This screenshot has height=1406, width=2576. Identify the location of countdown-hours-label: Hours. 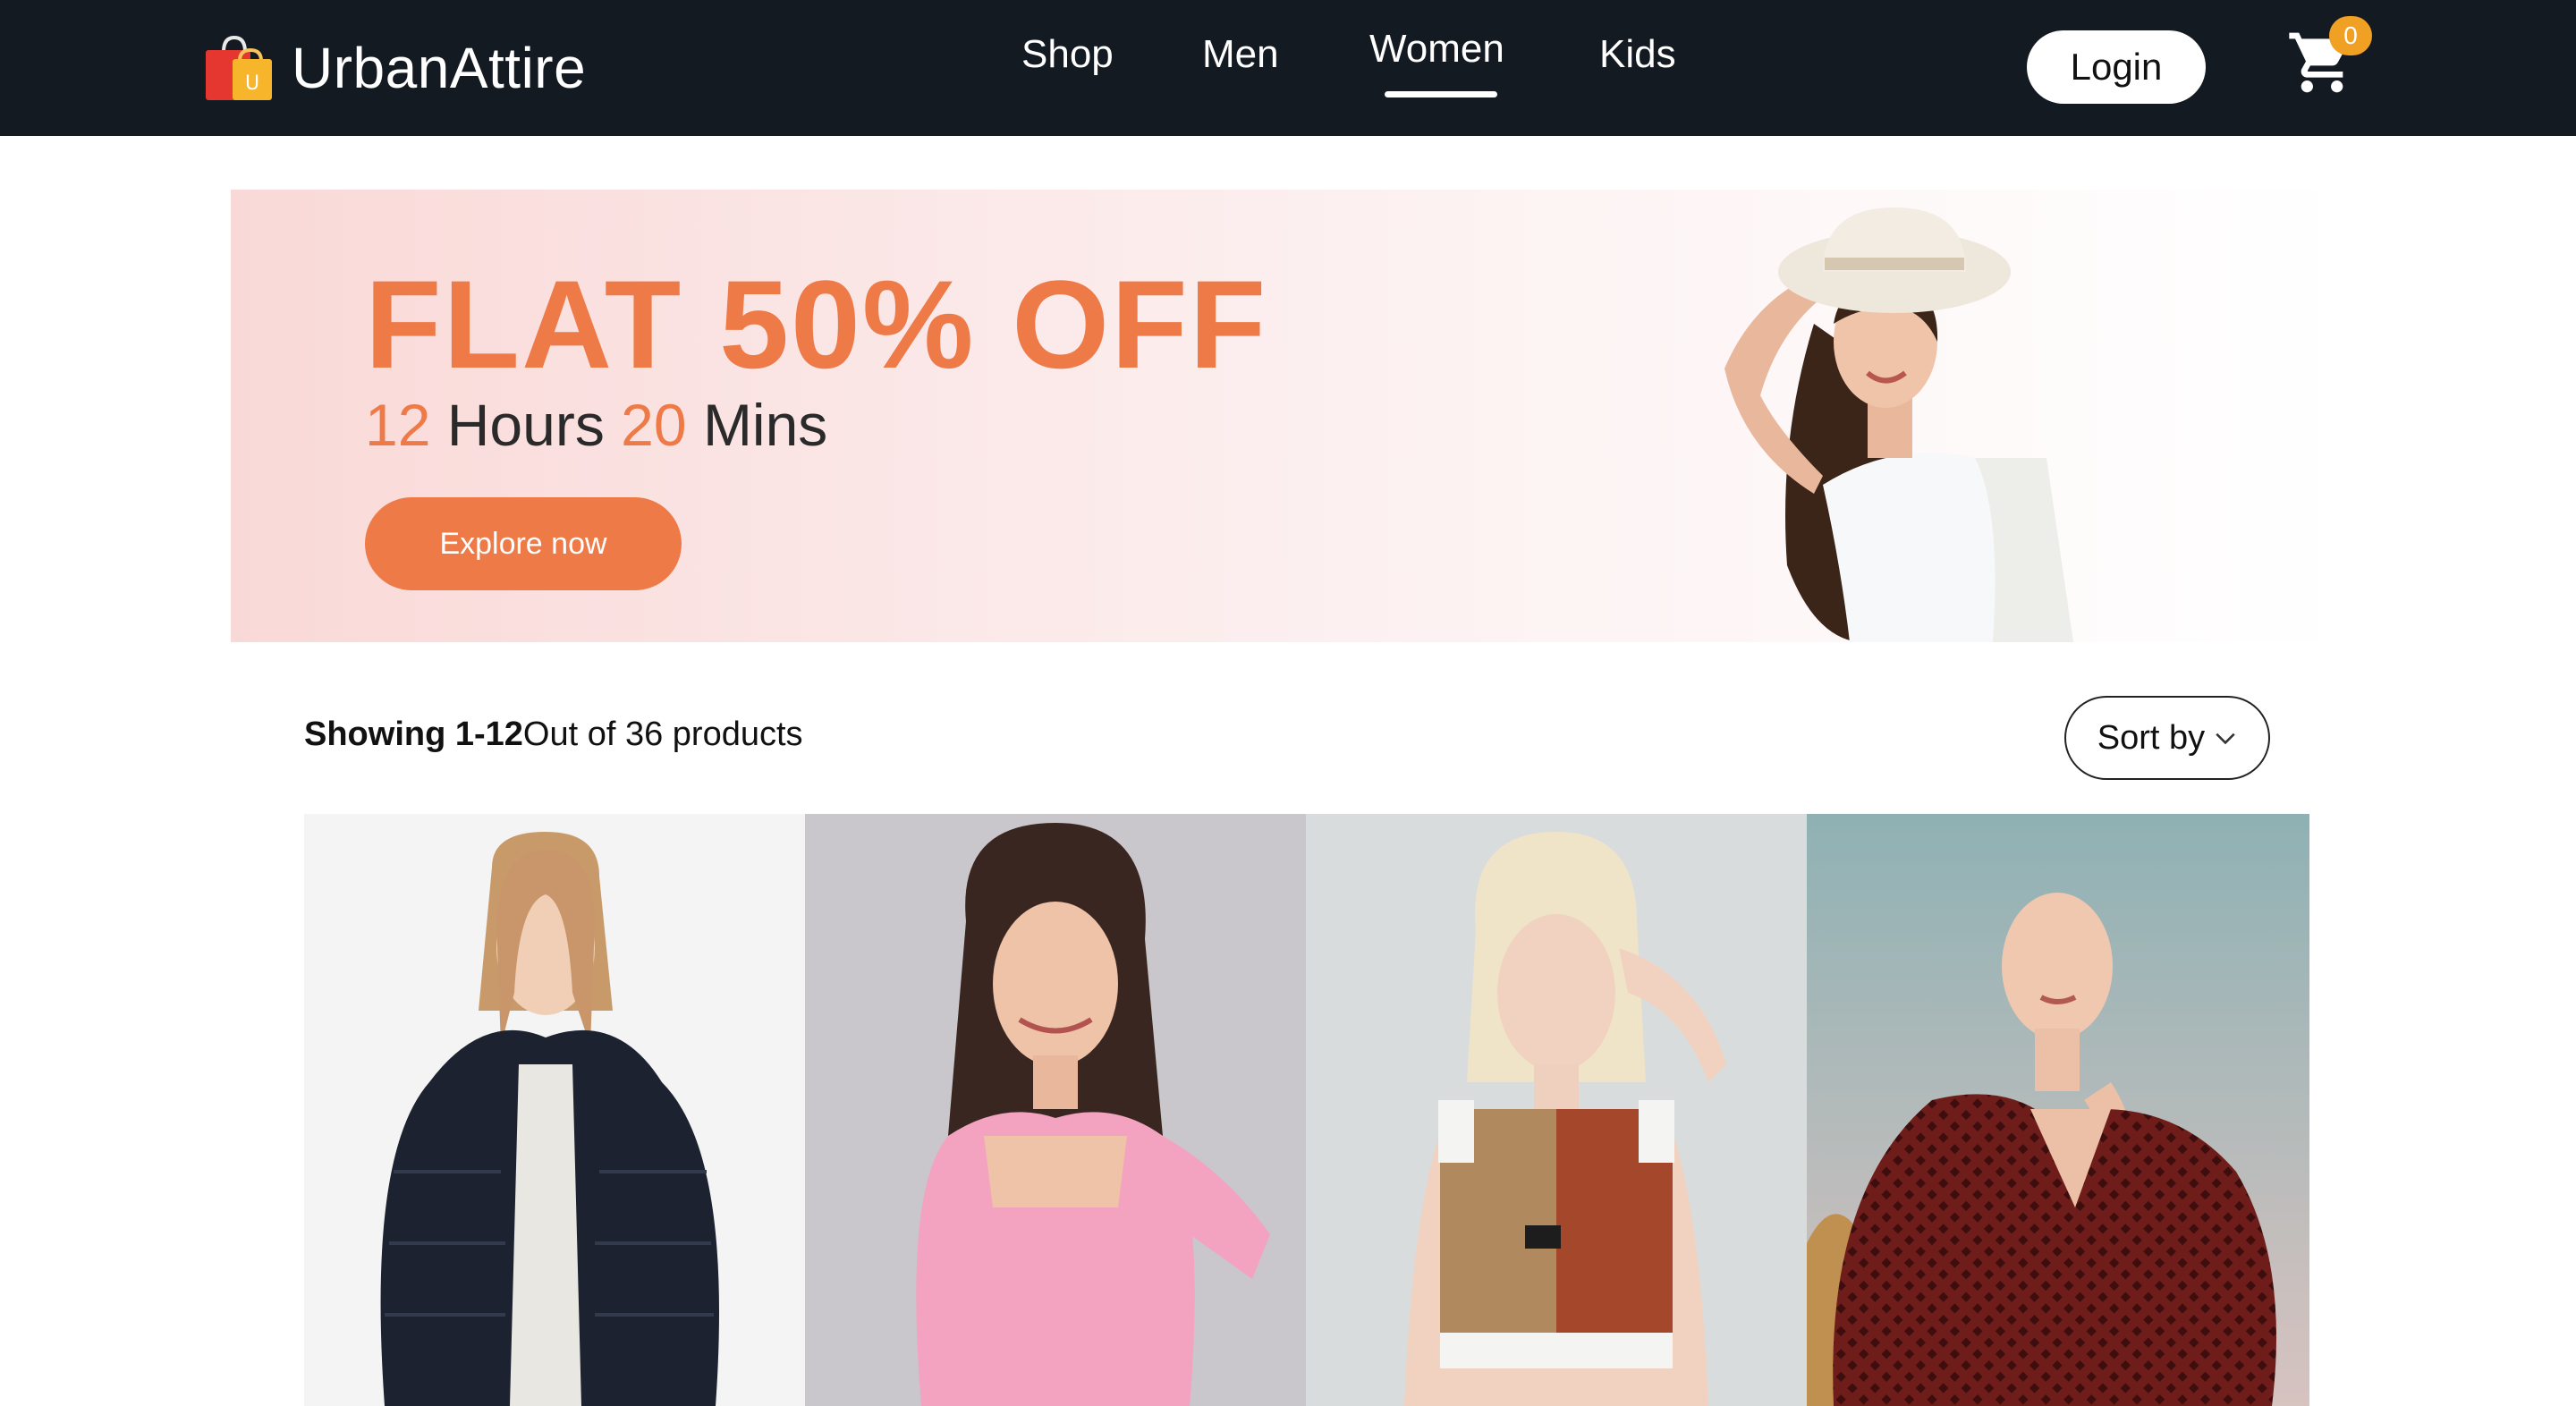
(525, 425).